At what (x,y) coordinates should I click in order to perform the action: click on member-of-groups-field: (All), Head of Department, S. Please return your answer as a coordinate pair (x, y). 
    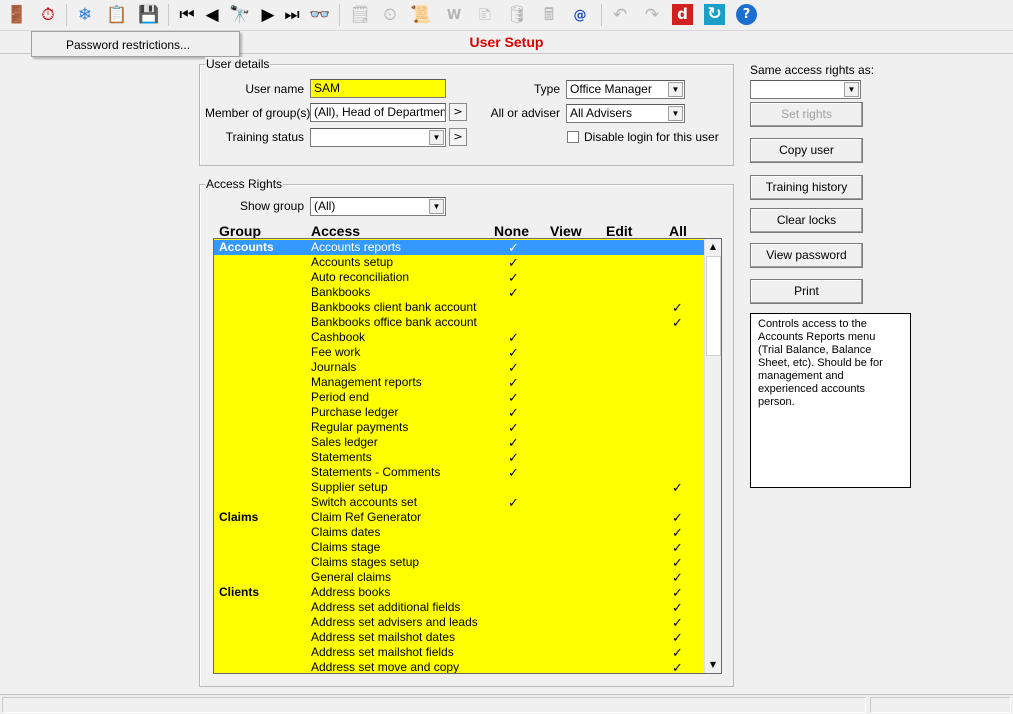
    Looking at the image, I should click on (378, 112).